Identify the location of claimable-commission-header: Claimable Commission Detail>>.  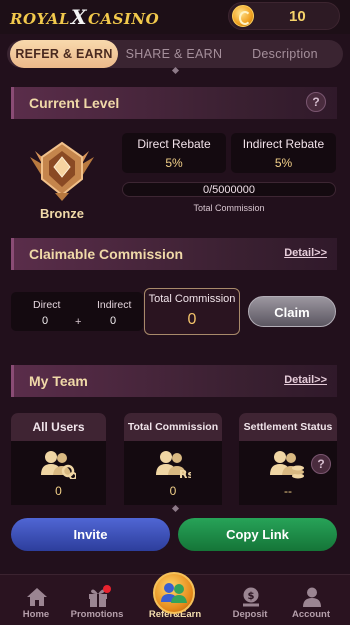
(174, 254).